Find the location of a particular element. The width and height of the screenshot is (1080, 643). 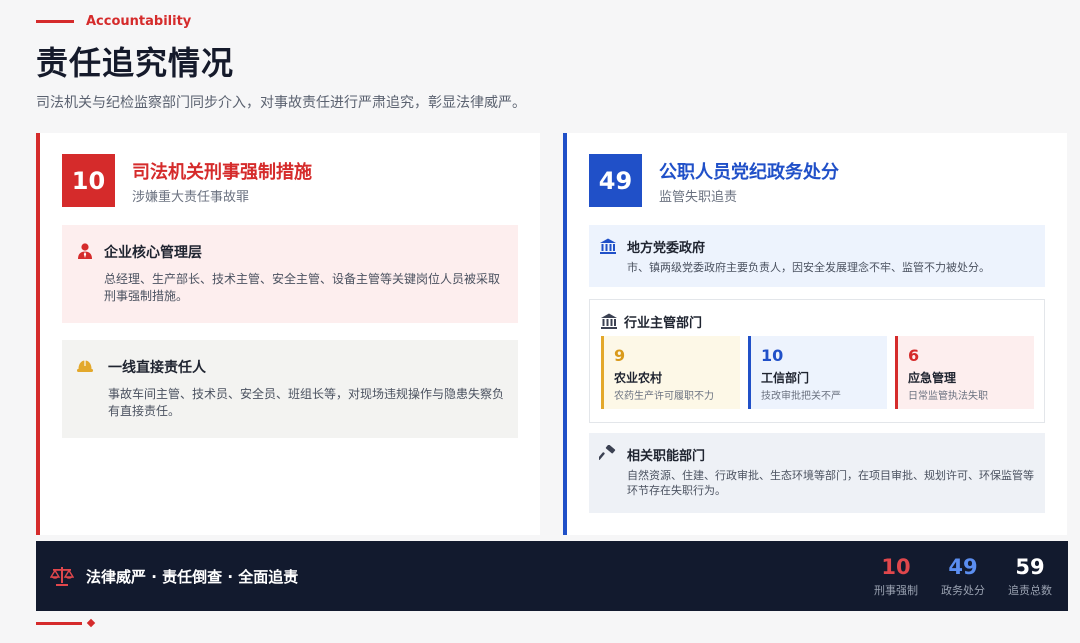

frontline-card-text: 事故车间主管、技术员、安全员、班组长等，对现场违规操作与隐患失察负有直接责任。 is located at coordinates (306, 402).